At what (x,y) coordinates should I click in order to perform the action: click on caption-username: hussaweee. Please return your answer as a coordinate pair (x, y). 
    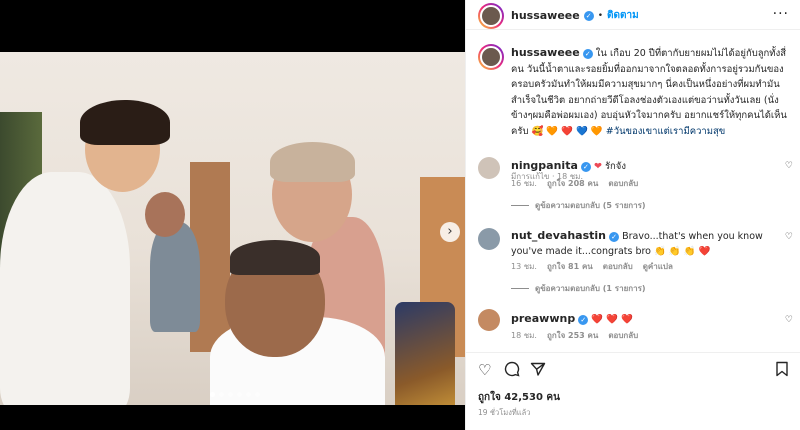
    Looking at the image, I should click on (545, 52).